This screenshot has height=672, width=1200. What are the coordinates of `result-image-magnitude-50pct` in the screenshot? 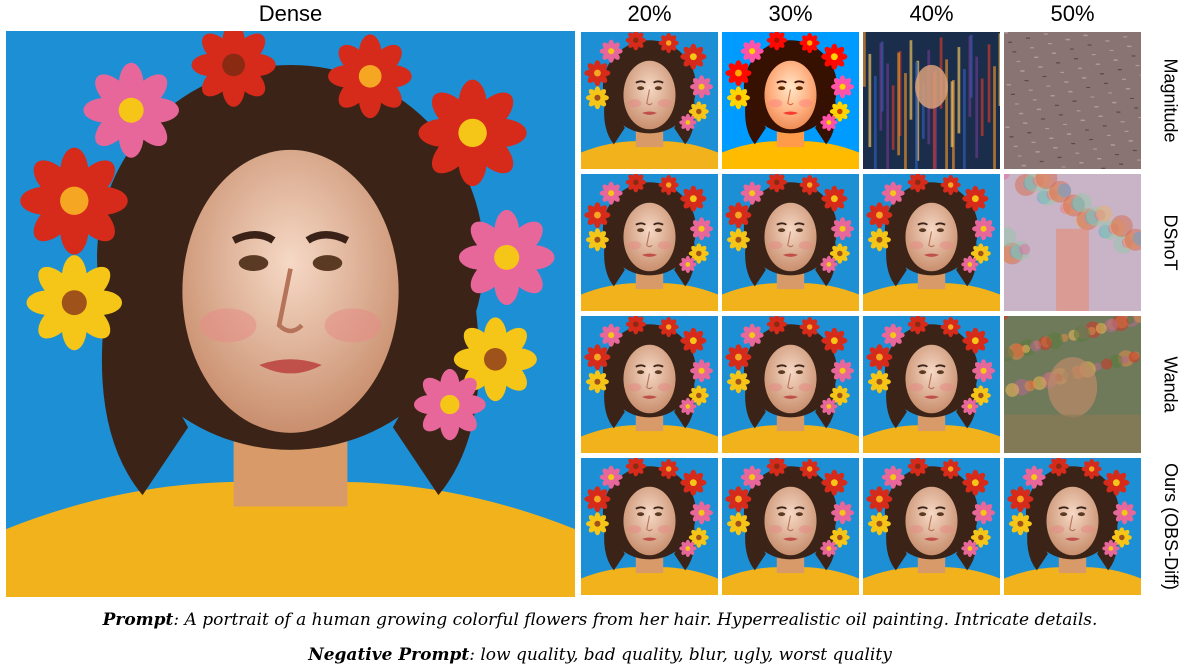 It's located at (1072, 100).